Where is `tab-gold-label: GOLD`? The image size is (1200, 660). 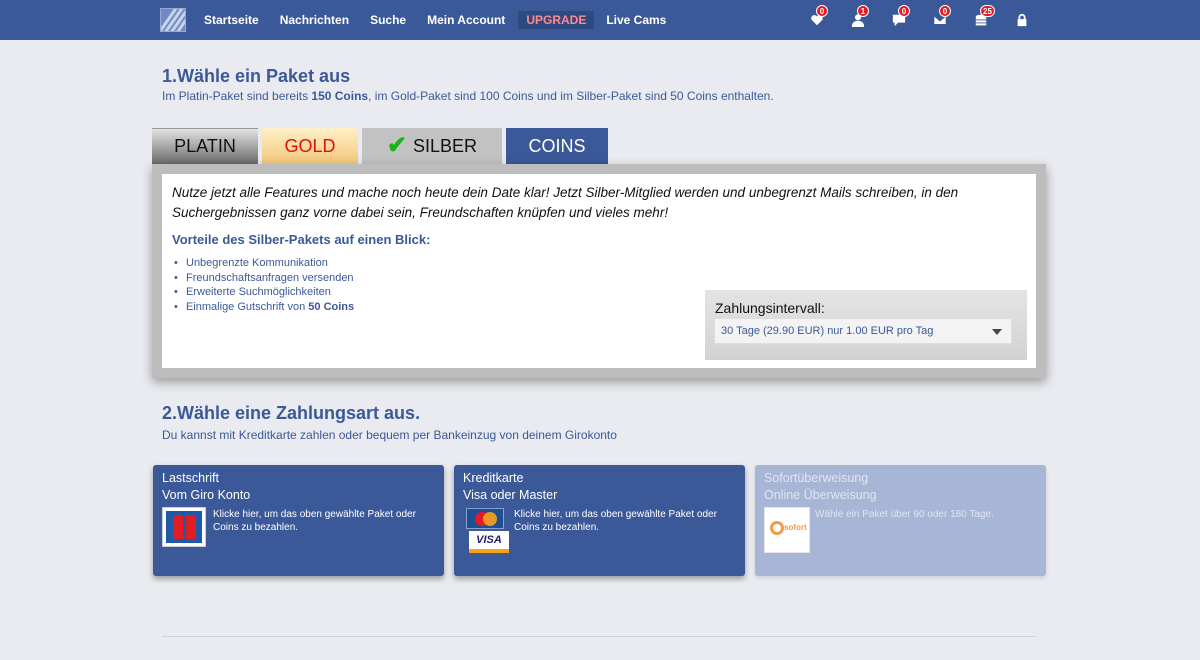
tab-gold-label: GOLD is located at coordinates (310, 145).